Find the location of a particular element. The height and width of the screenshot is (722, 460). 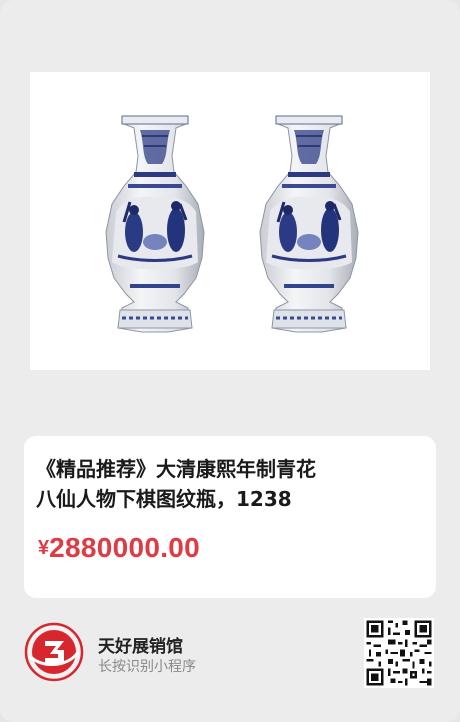

product-price: ¥2880000.00 is located at coordinates (119, 548).